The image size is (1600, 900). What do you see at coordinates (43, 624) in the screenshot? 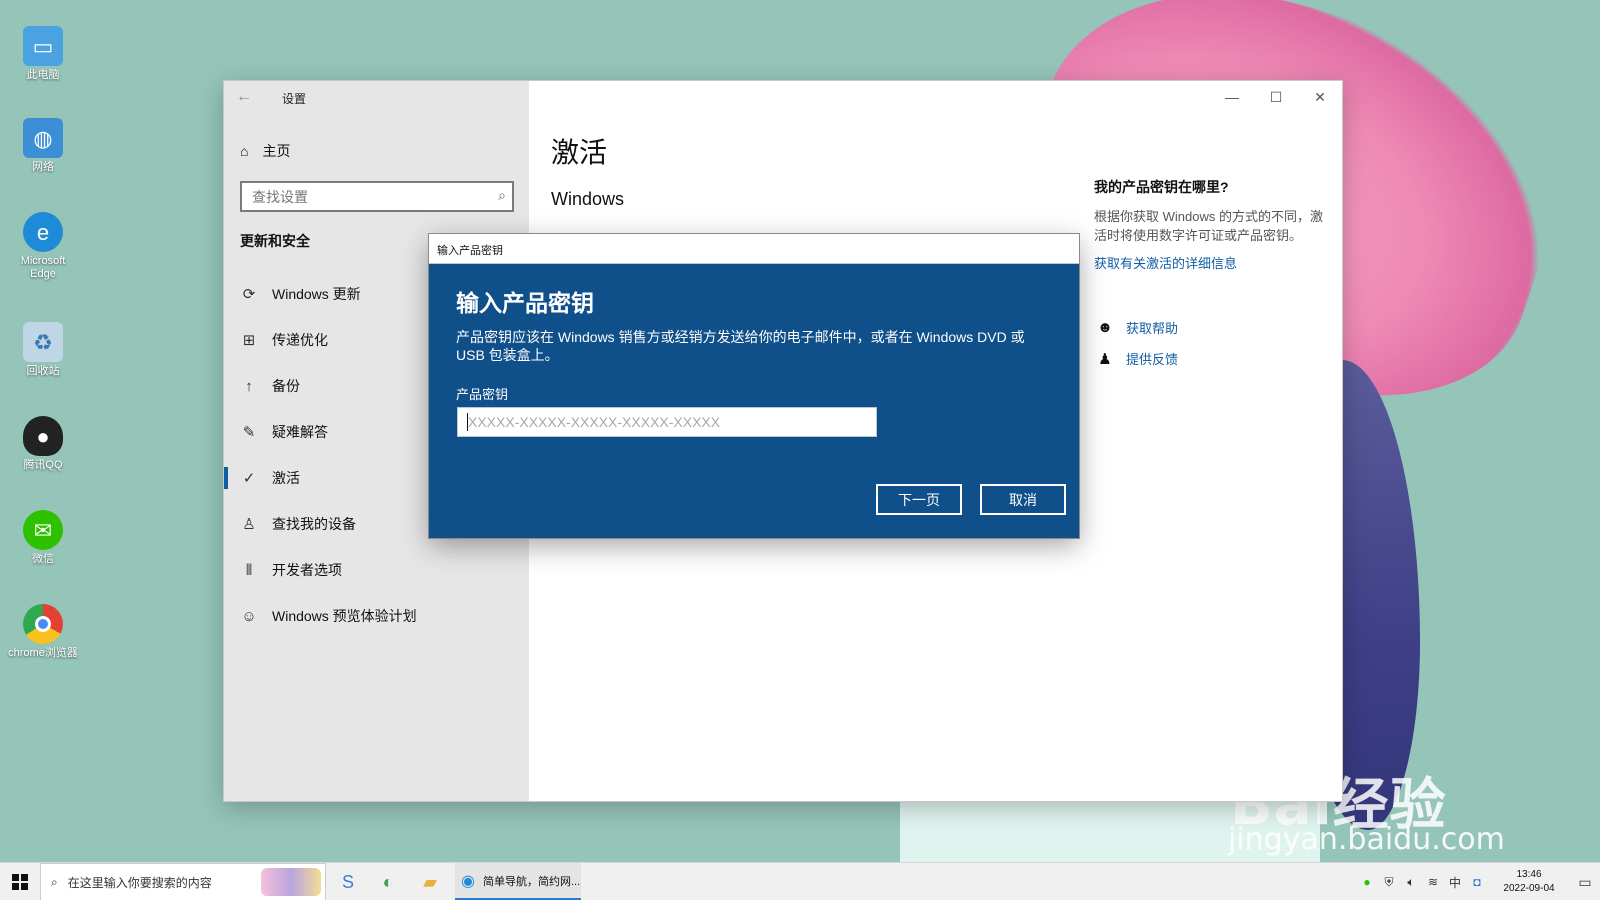
I see `chrome-icon` at bounding box center [43, 624].